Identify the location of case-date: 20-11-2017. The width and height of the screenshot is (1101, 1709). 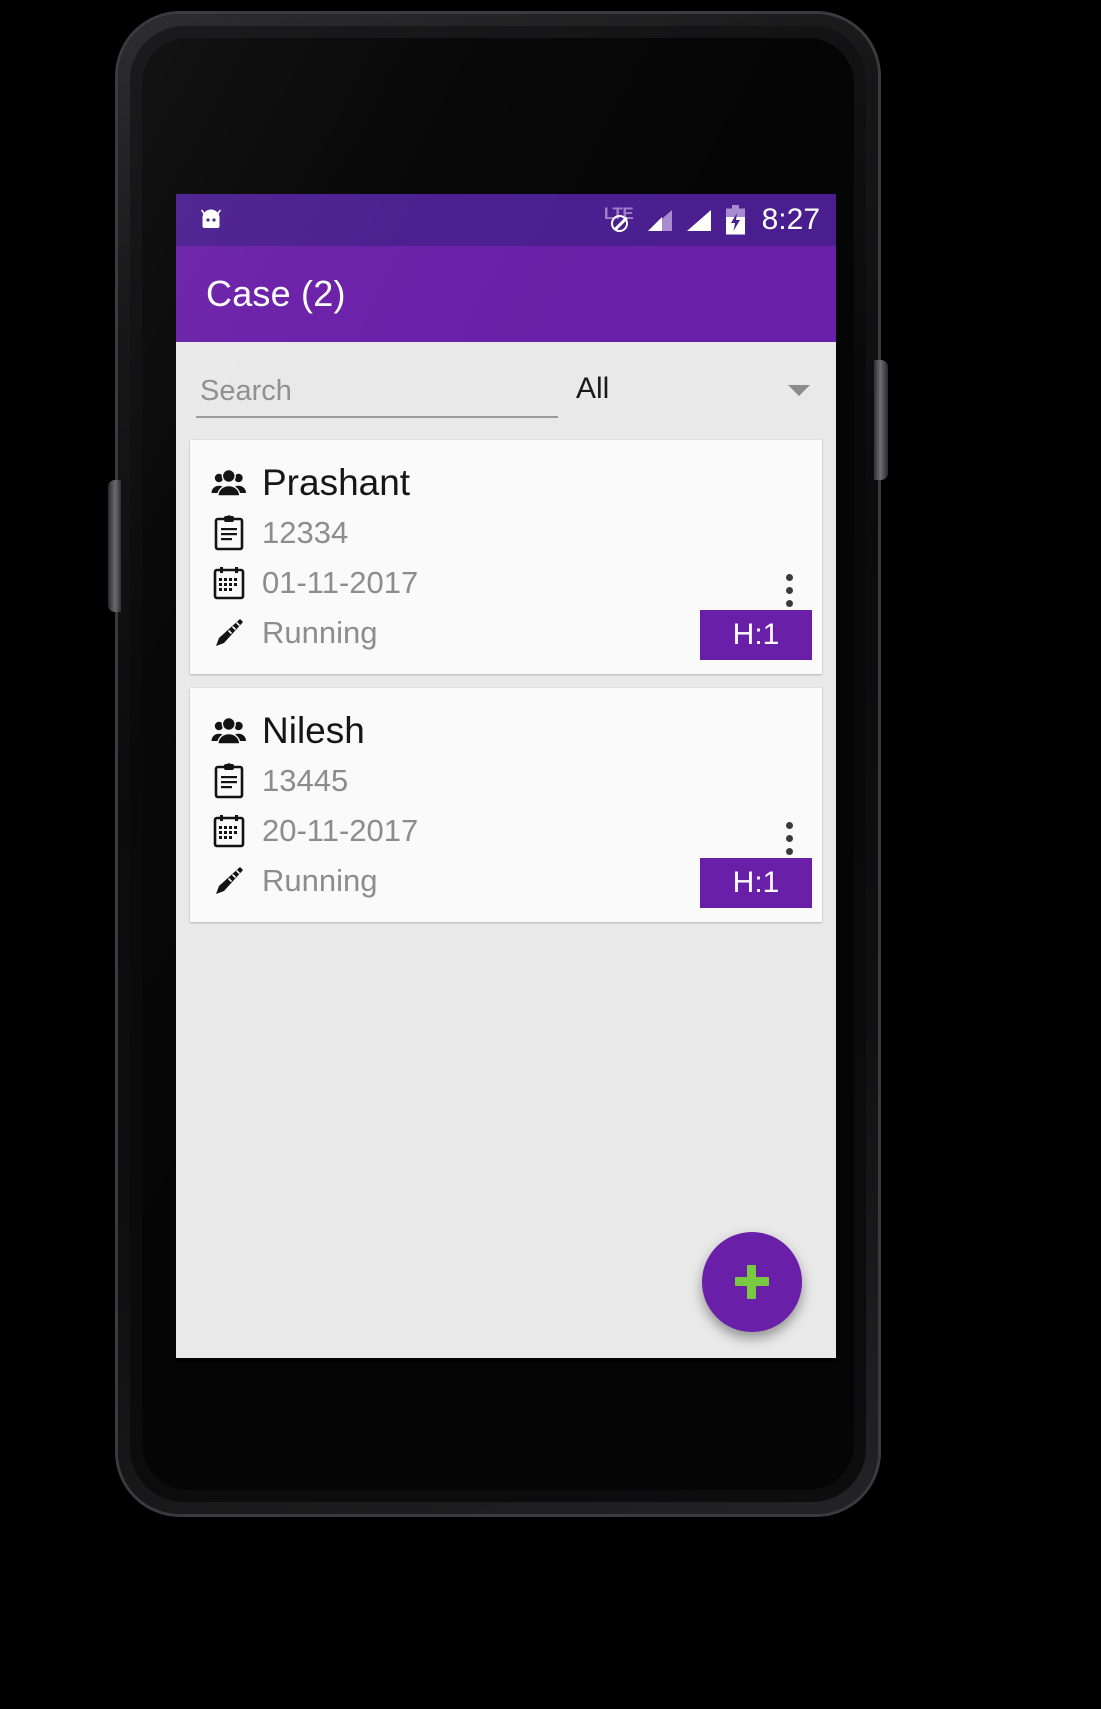
(340, 830).